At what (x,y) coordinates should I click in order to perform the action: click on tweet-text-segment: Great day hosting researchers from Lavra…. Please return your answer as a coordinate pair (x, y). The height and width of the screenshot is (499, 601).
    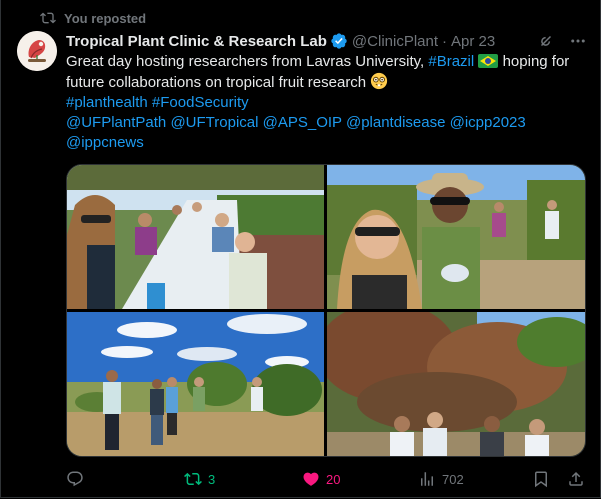
    Looking at the image, I should click on (245, 61).